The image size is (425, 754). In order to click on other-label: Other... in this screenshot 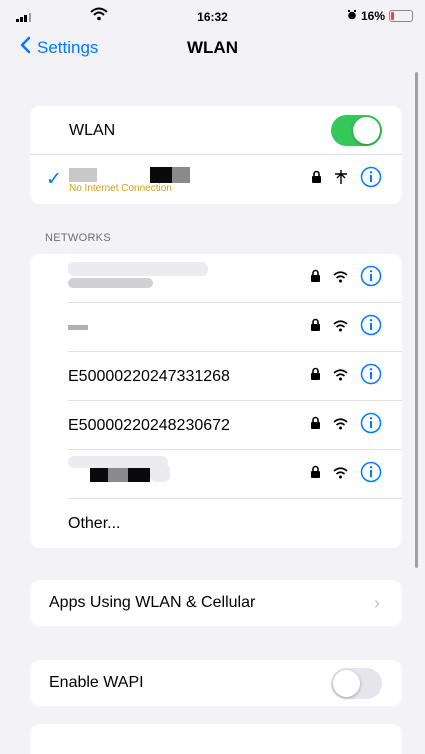, I will do `click(94, 523)`.